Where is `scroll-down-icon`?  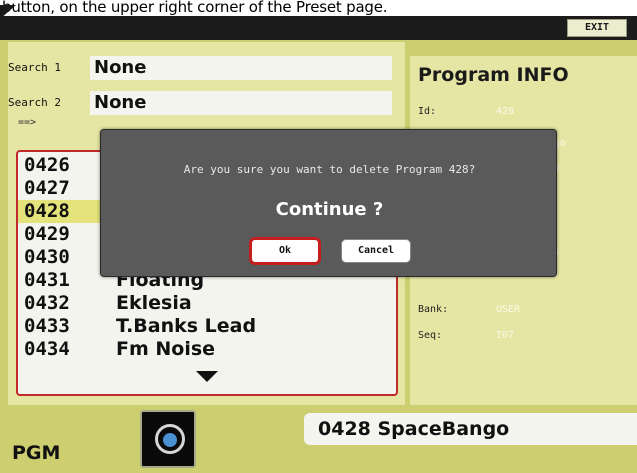 scroll-down-icon is located at coordinates (207, 376).